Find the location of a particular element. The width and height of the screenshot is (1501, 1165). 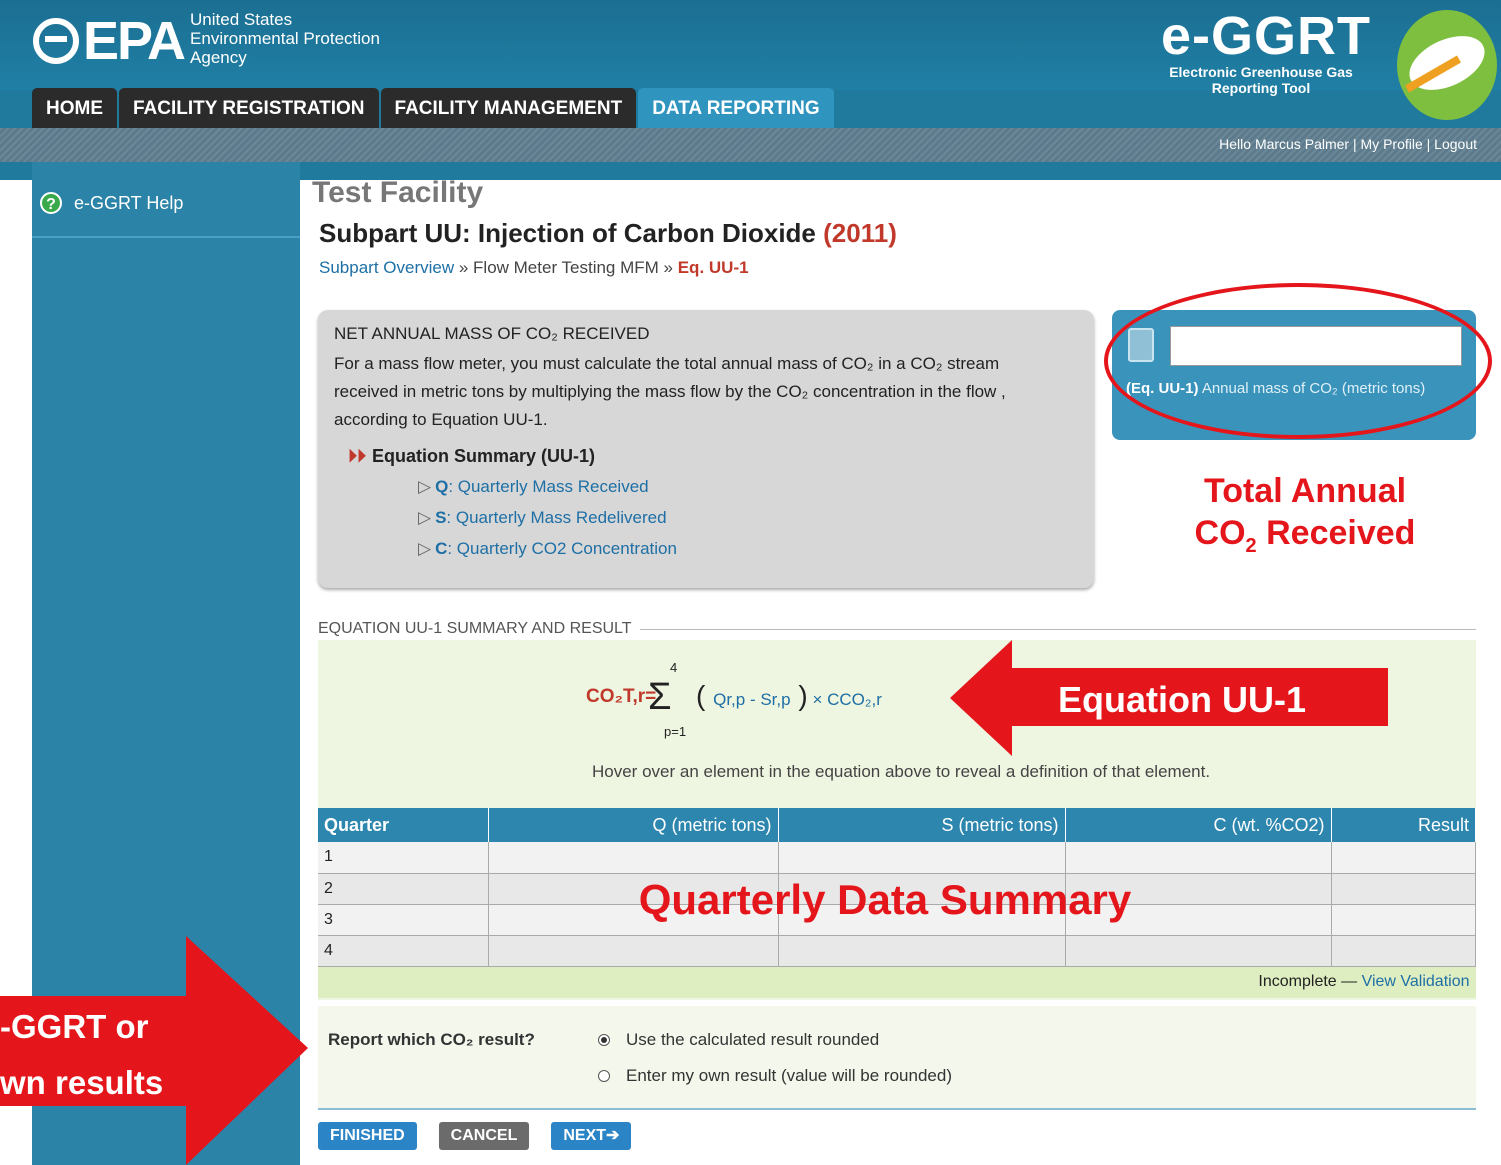

eggrt-subtitle: Electronic Greenhouse Gas Reporting Tool is located at coordinates (1261, 80).